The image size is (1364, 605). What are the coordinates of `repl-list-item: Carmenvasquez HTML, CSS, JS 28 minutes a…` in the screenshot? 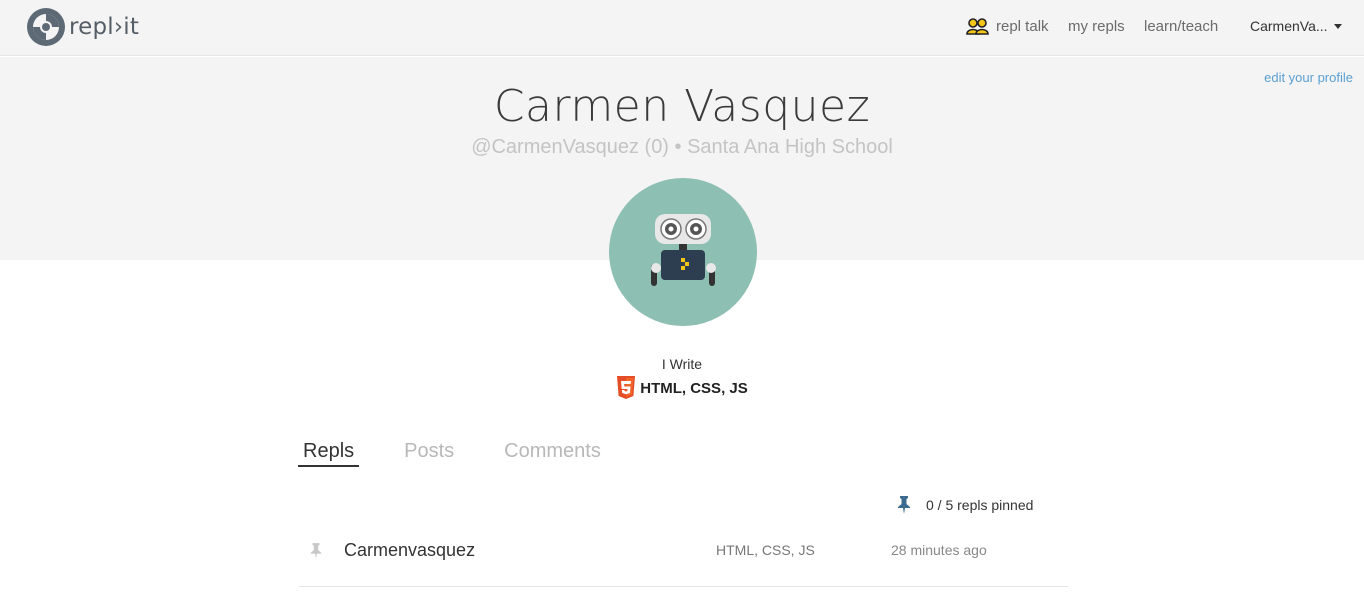 It's located at (683, 556).